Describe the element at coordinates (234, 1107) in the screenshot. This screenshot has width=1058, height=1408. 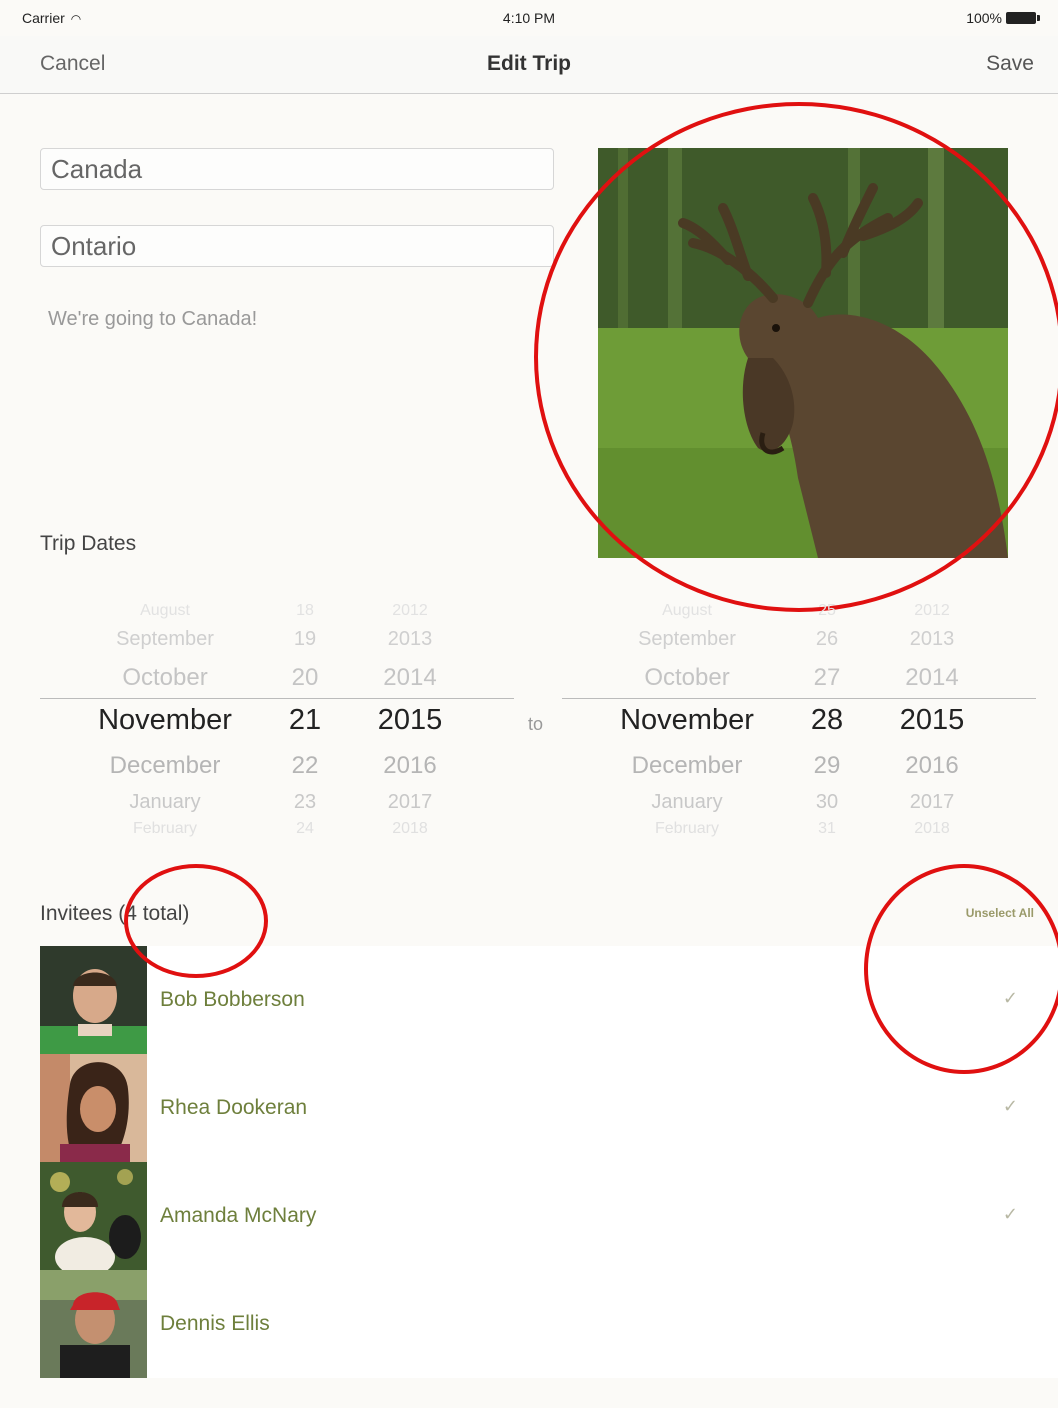
I see `invitee-name: Rhea Dookeran` at that location.